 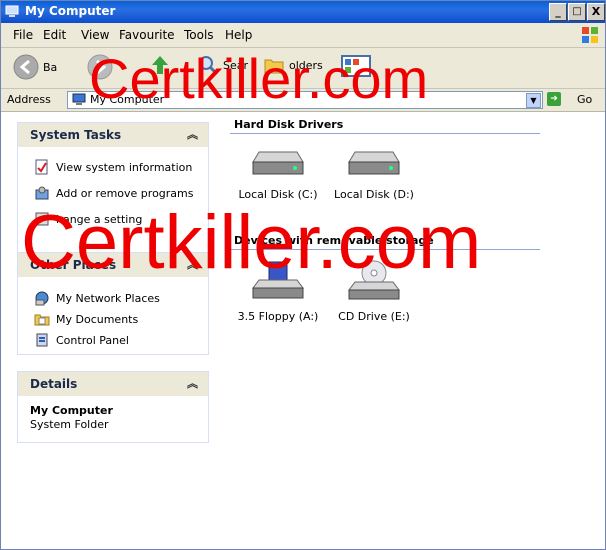 What do you see at coordinates (42, 193) in the screenshot?
I see `add-remove-programs-icon` at bounding box center [42, 193].